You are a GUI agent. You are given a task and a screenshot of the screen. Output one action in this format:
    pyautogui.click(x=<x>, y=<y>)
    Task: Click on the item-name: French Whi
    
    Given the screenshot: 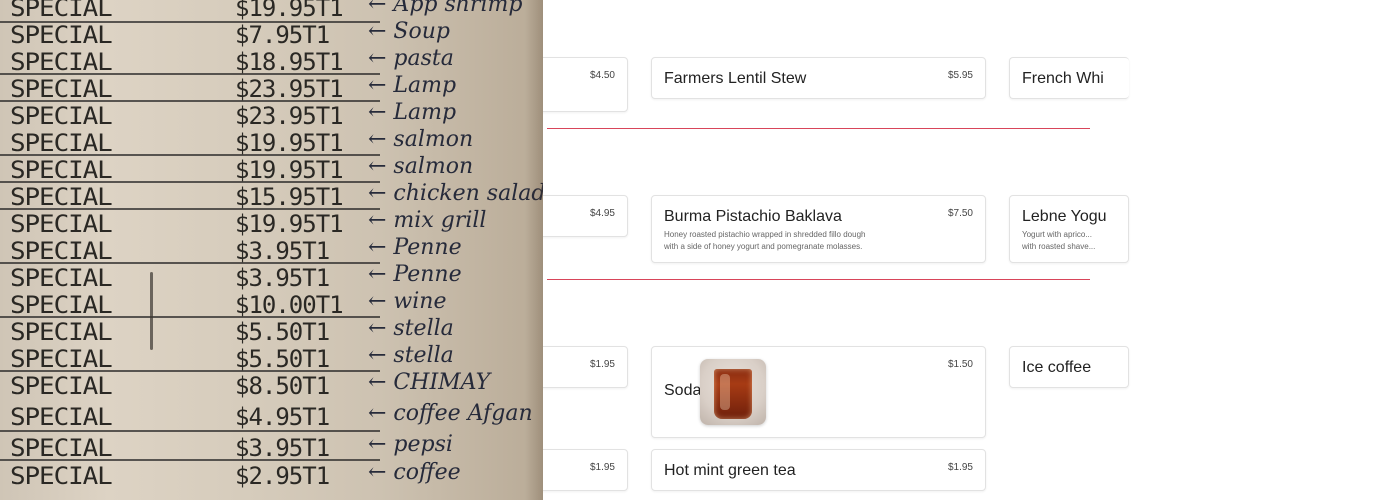 What is the action you would take?
    pyautogui.click(x=1063, y=78)
    